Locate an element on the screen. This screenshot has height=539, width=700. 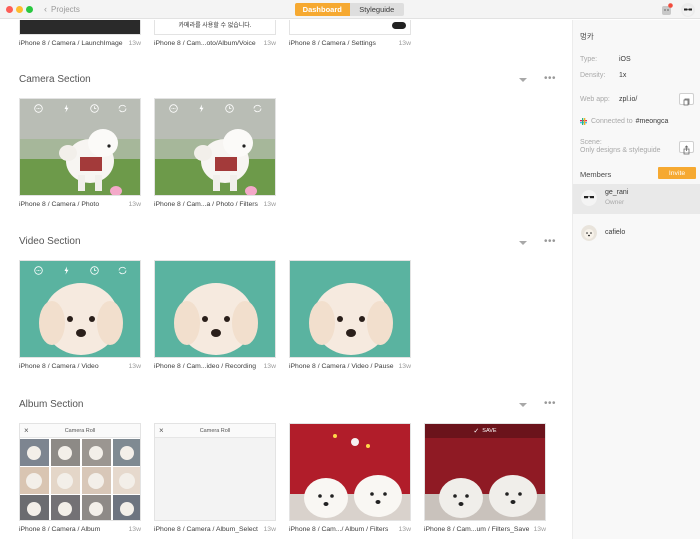
dog-video-image is located at coordinates (80, 309).